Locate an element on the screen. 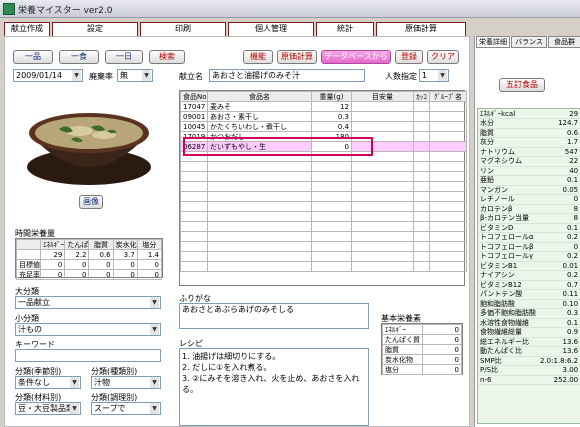  nutrient-row: トコフェロールγ 0.2 is located at coordinates (529, 256).